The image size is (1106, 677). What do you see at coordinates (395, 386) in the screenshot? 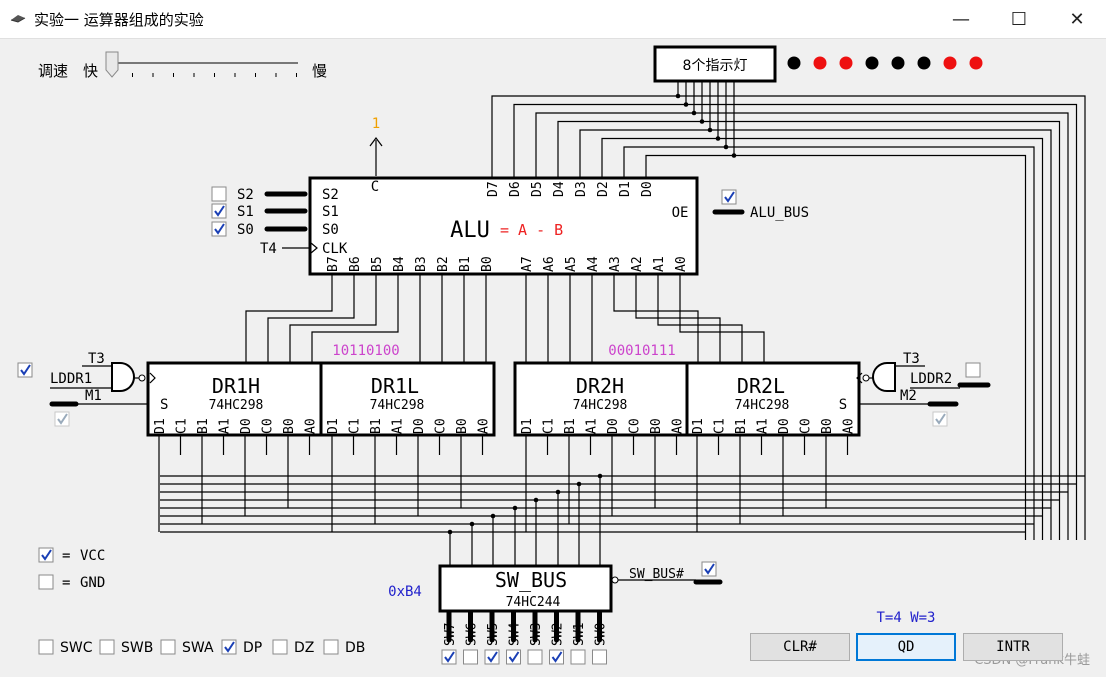
I see `dr1l-name: DR1L` at bounding box center [395, 386].